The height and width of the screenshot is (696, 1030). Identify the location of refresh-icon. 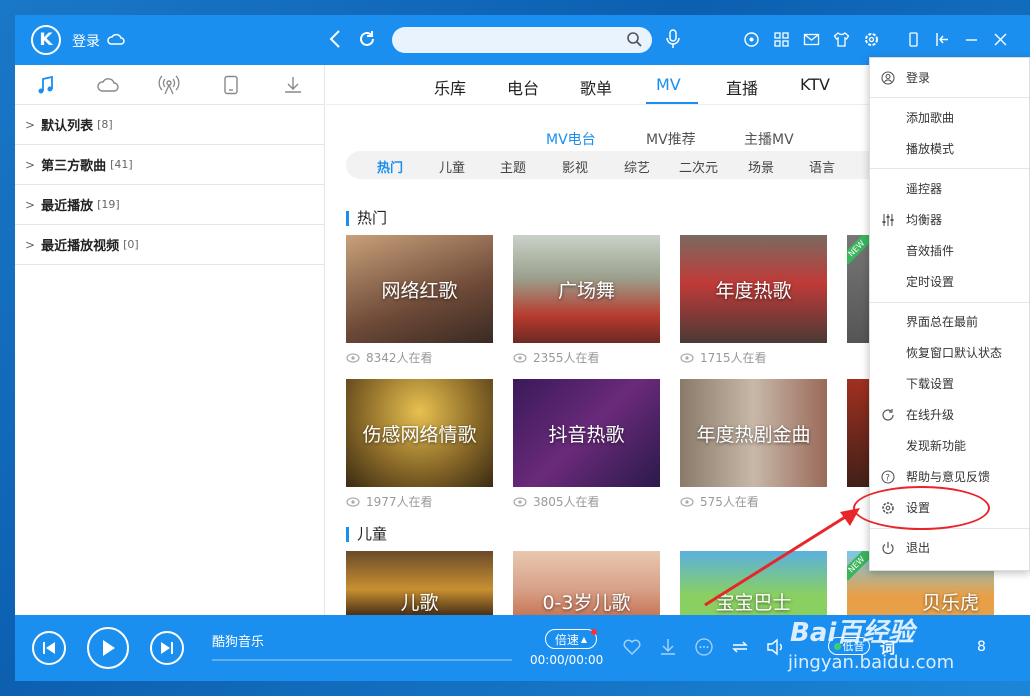
(367, 41).